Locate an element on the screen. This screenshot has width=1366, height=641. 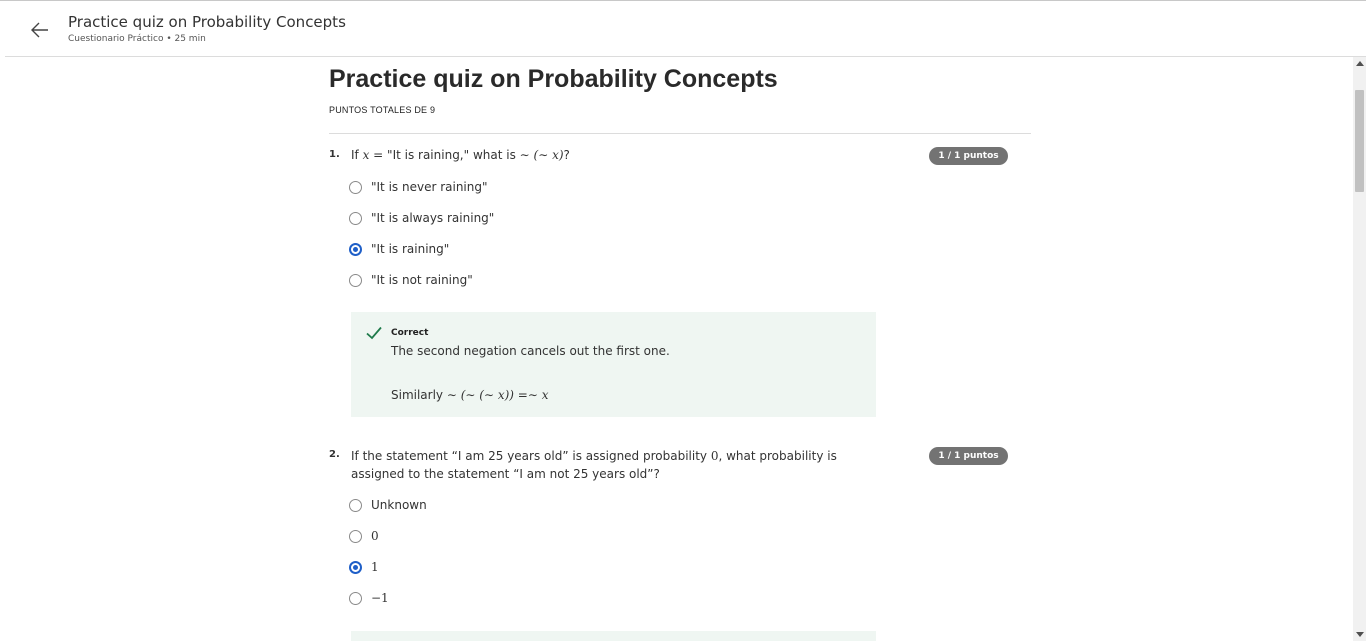
question-text: If x = "It is raining," what is ∼ (∼ x)? is located at coordinates (460, 155).